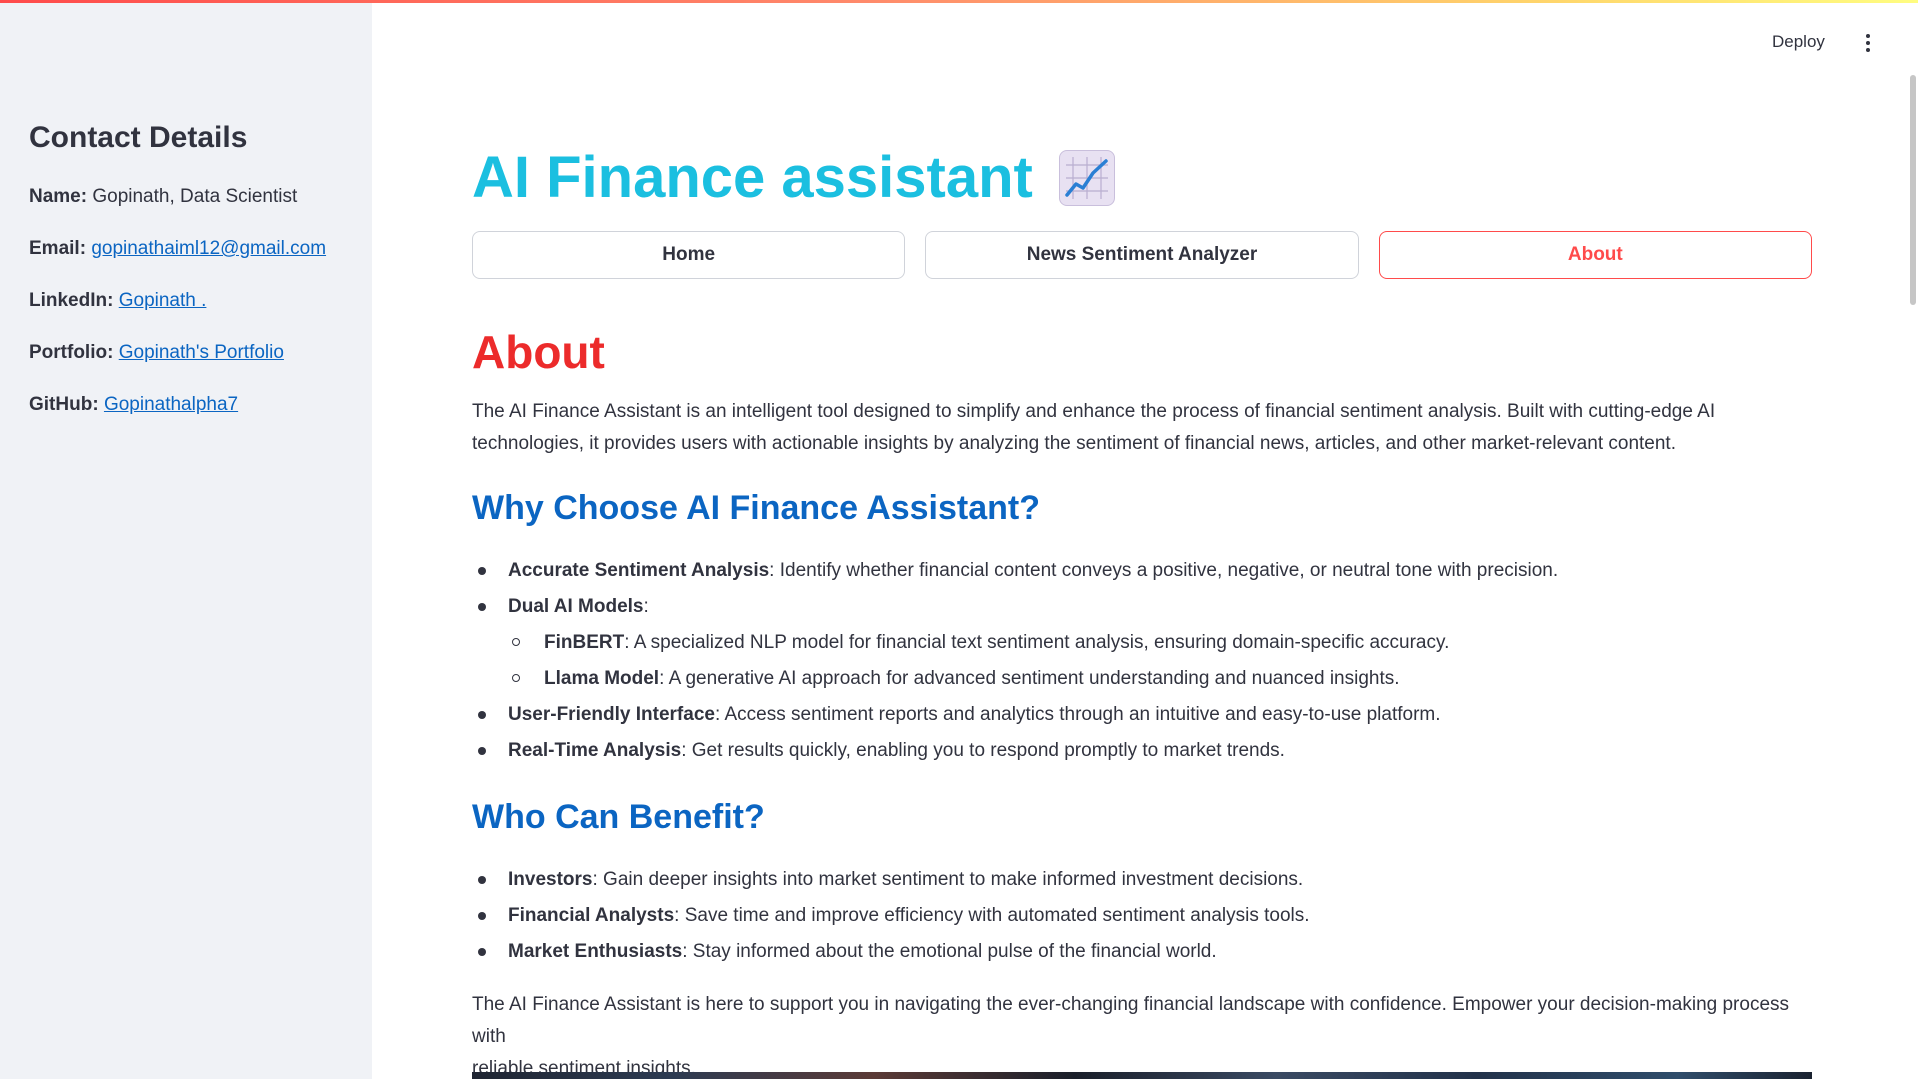  I want to click on contact-name: Name: Gopinath, Data Scientist, so click(163, 197).